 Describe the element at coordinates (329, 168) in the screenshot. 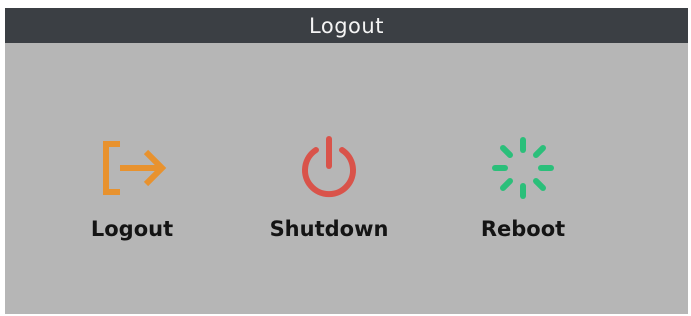

I see `power-icon` at that location.